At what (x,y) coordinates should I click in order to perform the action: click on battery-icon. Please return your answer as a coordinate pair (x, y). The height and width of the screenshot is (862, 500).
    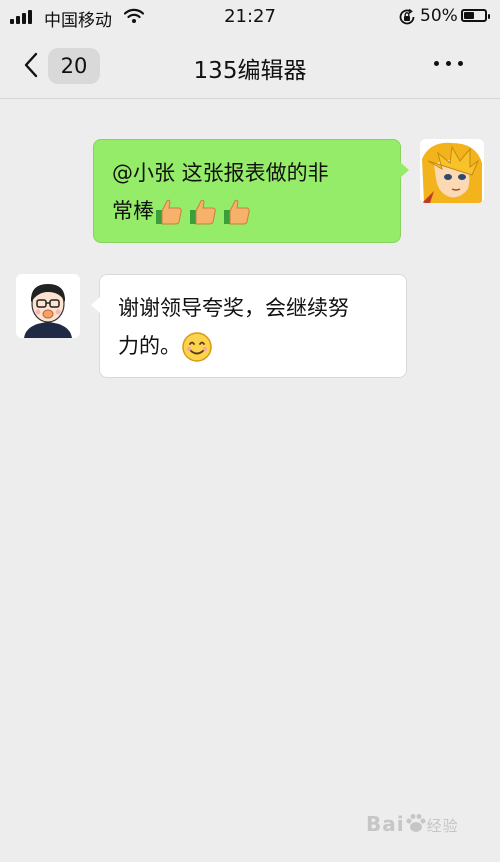
    Looking at the image, I should click on (475, 15).